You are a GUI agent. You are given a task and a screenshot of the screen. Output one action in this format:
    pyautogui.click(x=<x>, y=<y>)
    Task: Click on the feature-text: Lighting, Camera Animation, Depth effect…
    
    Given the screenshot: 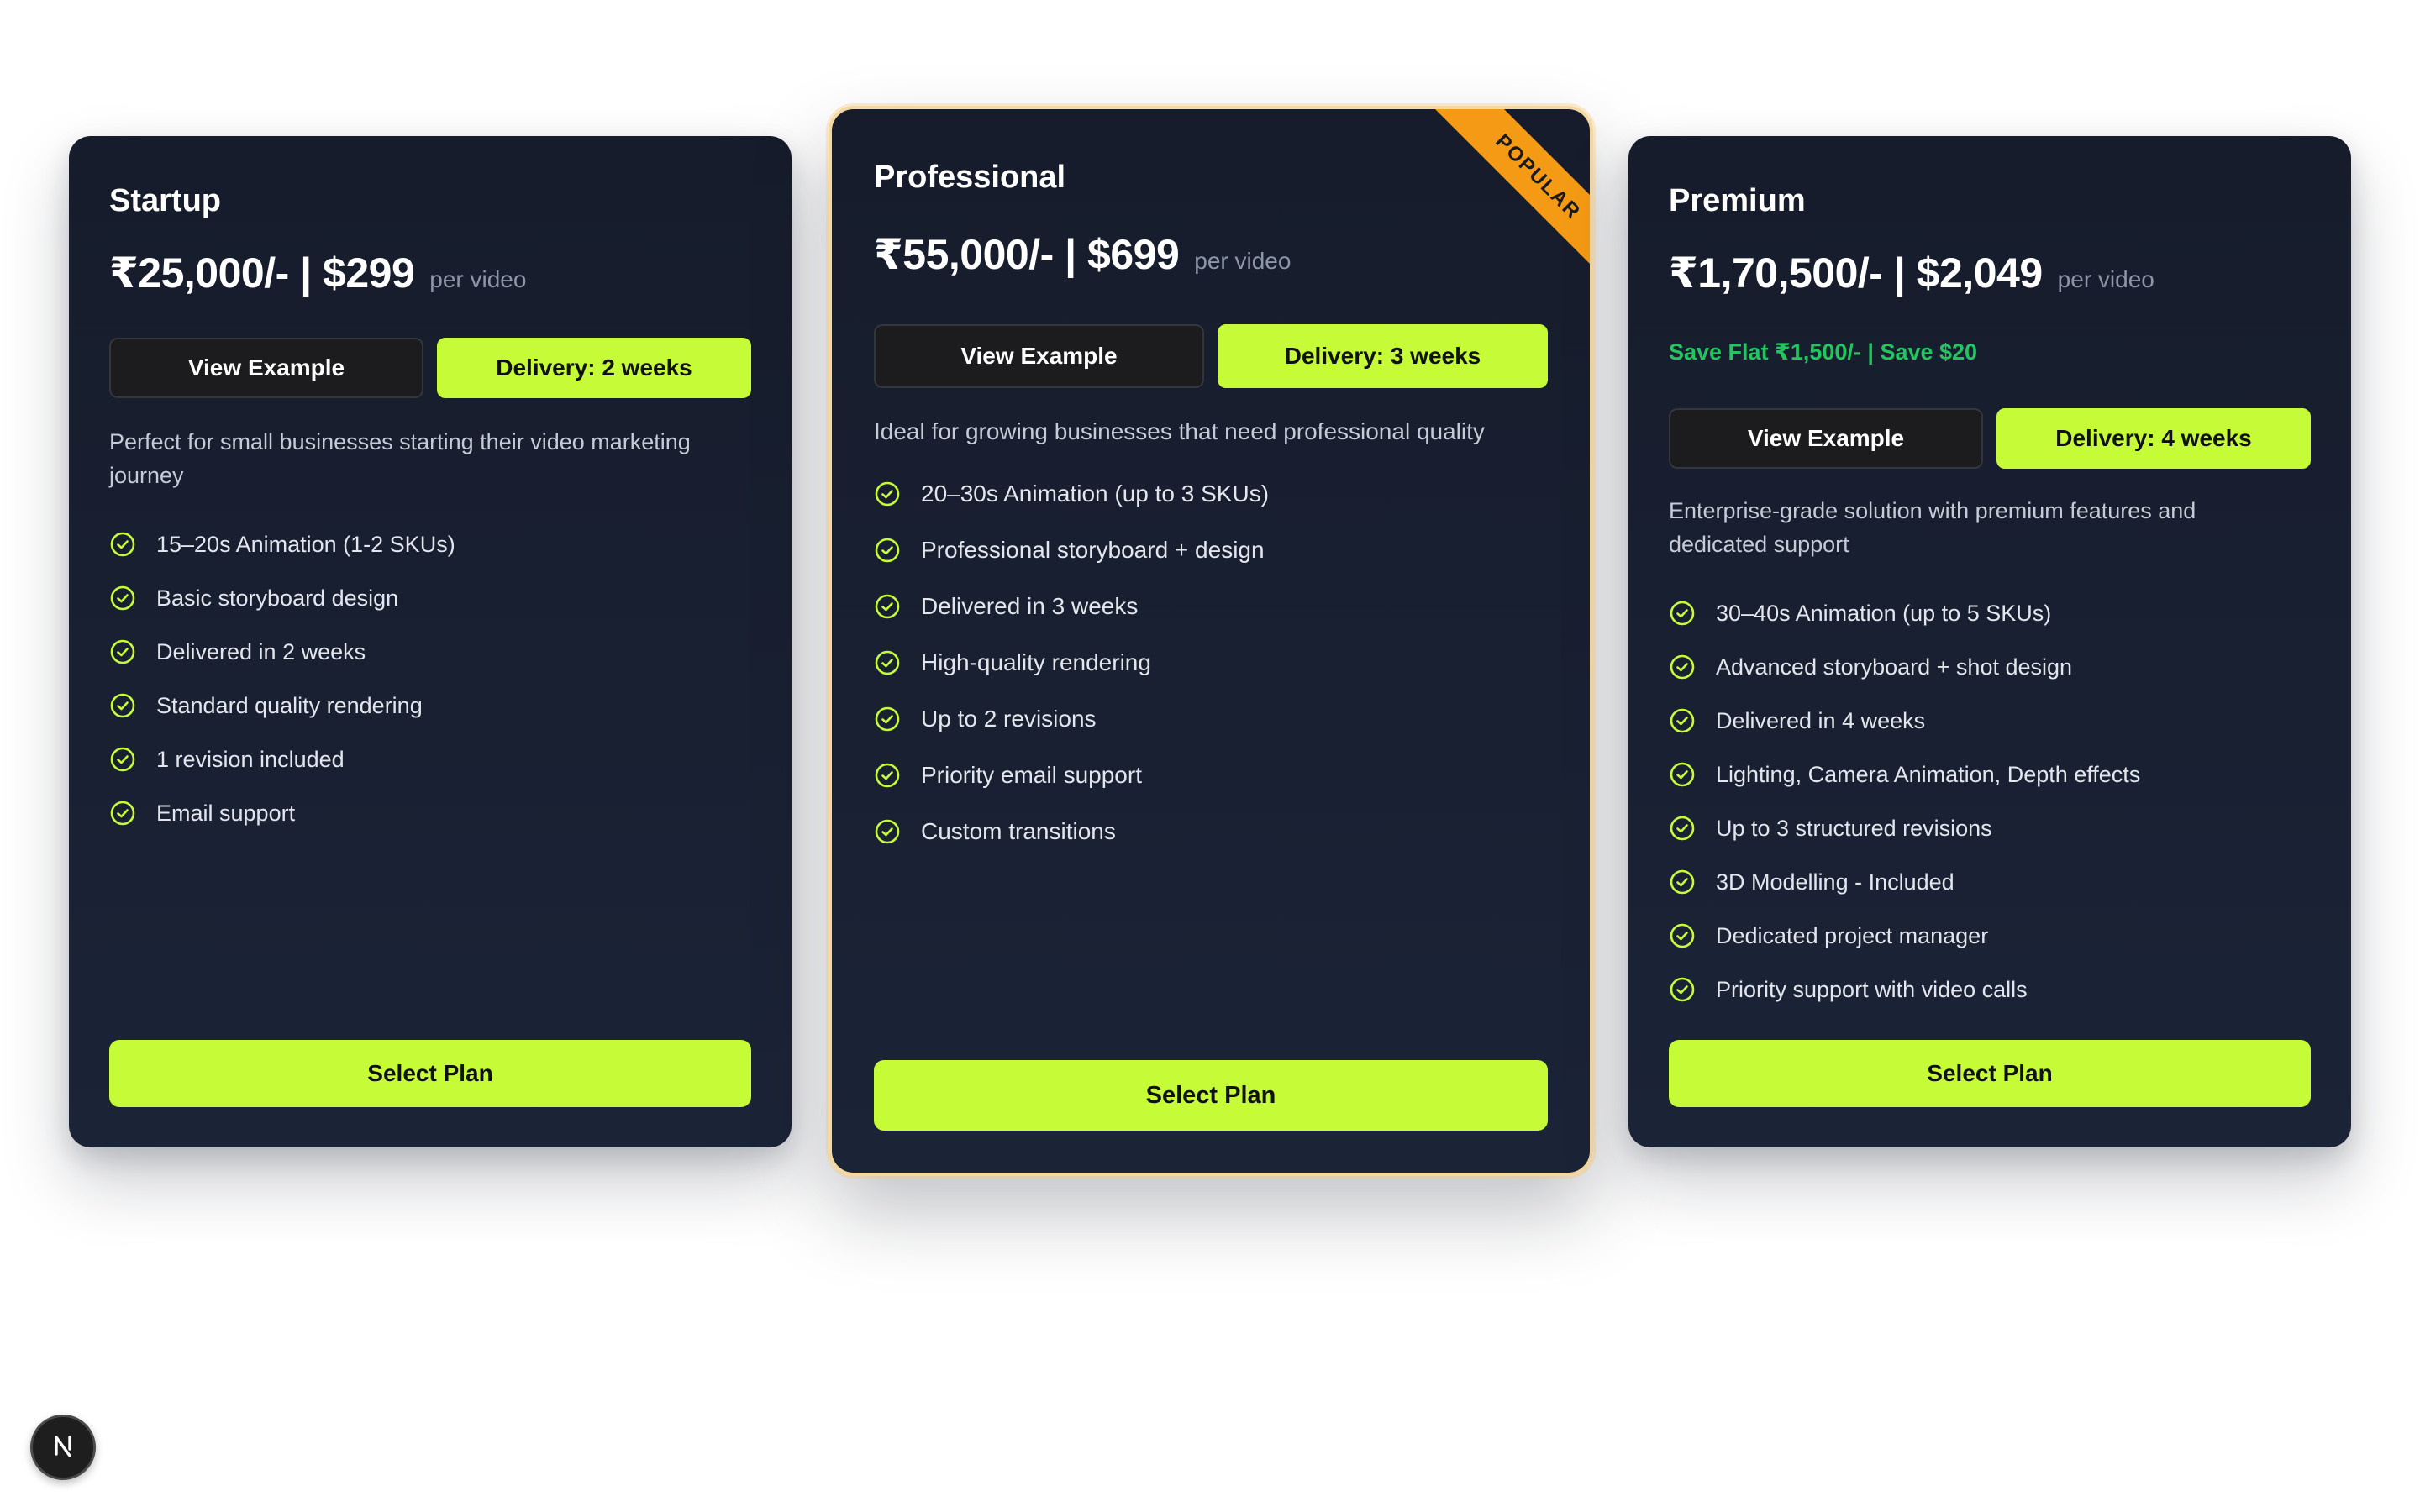 What is the action you would take?
    pyautogui.click(x=1928, y=774)
    